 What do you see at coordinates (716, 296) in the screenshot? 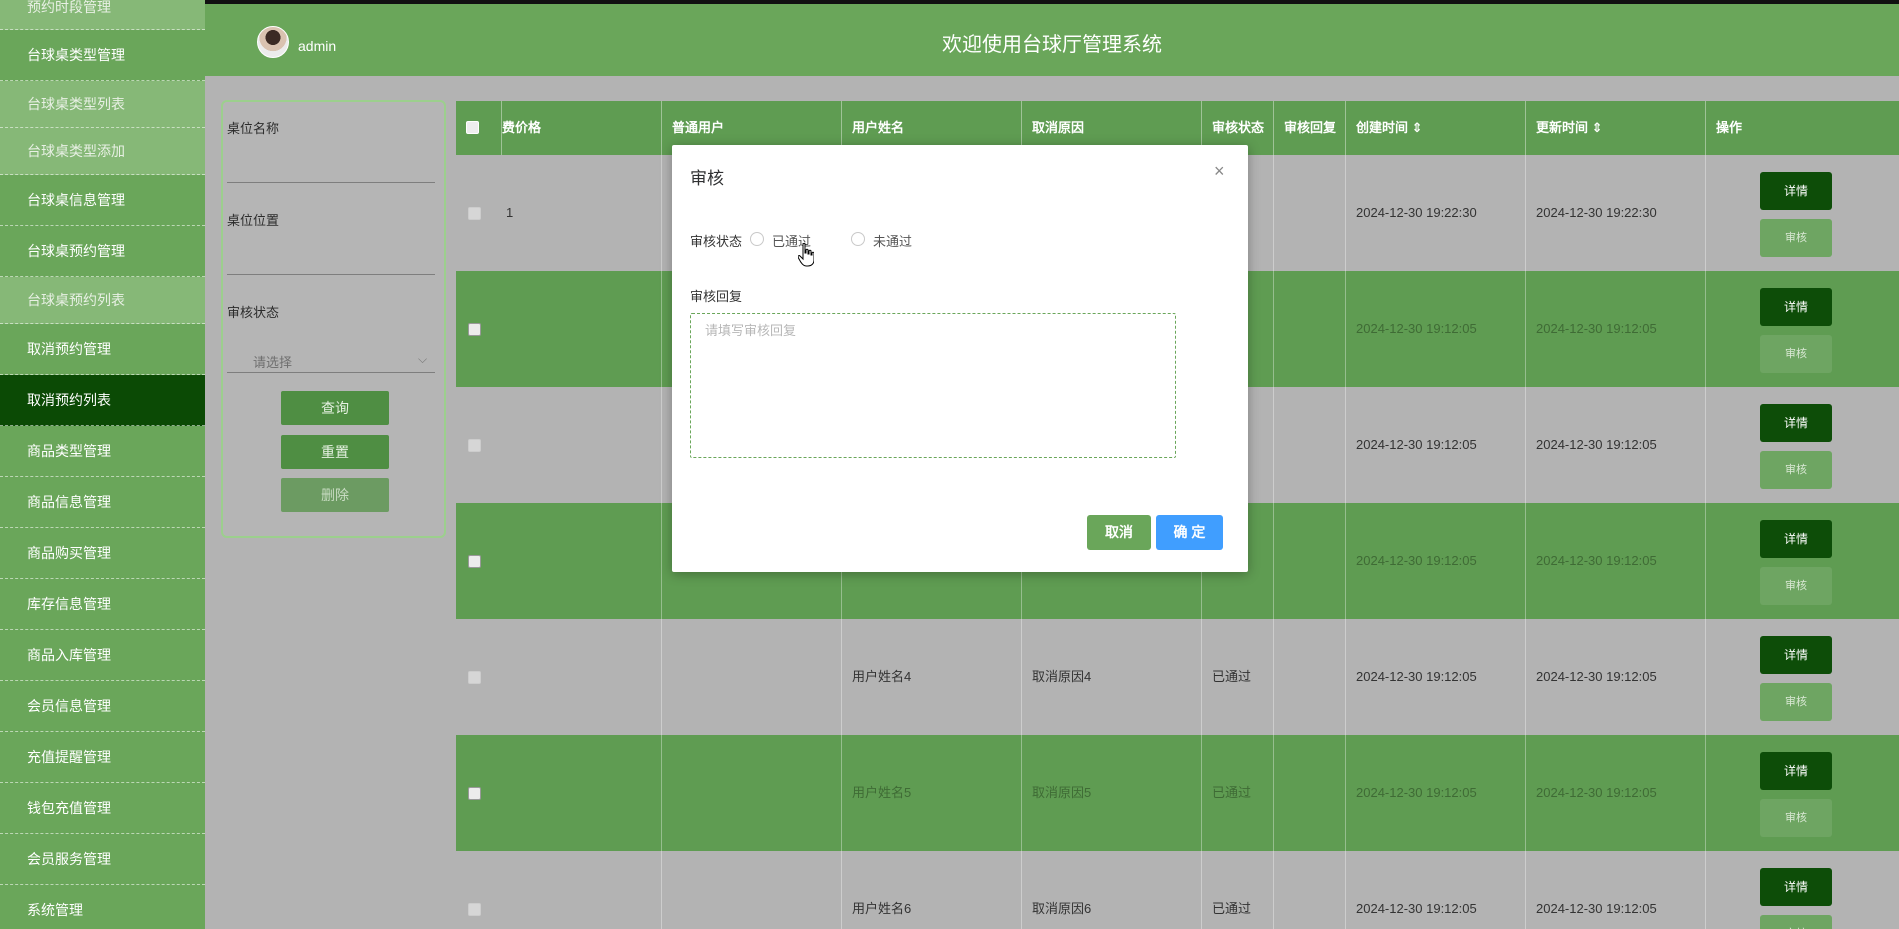
I see `audit-reply-label: 审核回复` at bounding box center [716, 296].